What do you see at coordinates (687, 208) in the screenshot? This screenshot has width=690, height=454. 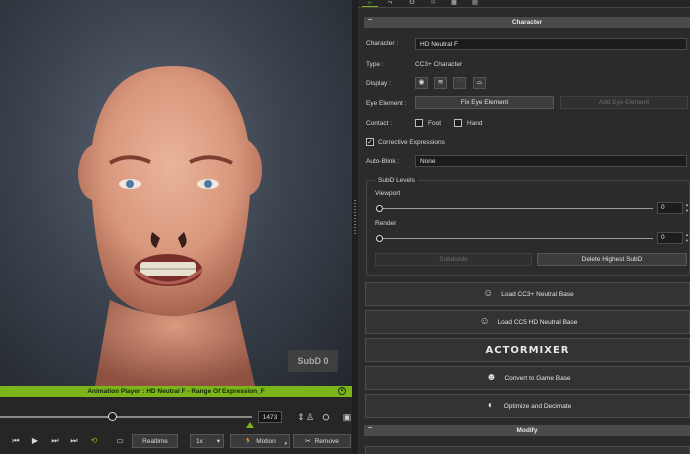 I see `viewport-spin-arrows-icon: ▲ ▼` at bounding box center [687, 208].